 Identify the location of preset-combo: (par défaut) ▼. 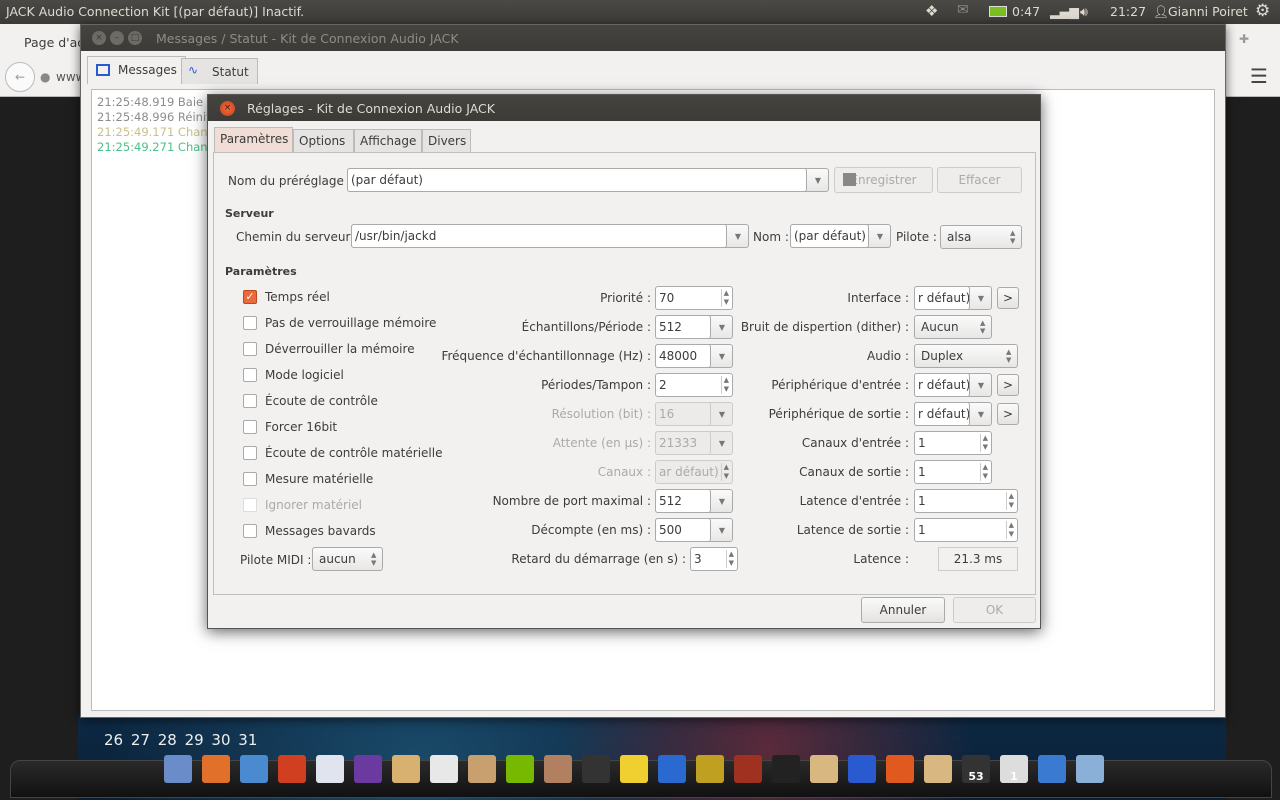
(588, 180).